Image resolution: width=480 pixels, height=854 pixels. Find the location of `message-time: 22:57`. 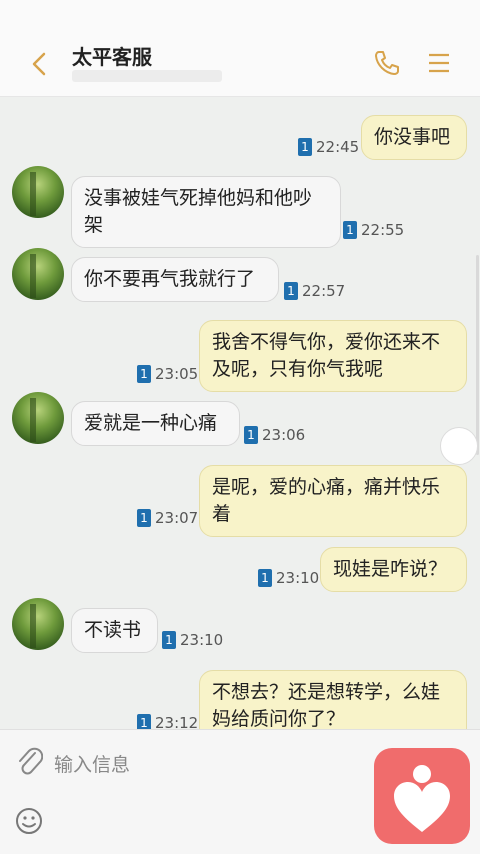

message-time: 22:57 is located at coordinates (324, 291).